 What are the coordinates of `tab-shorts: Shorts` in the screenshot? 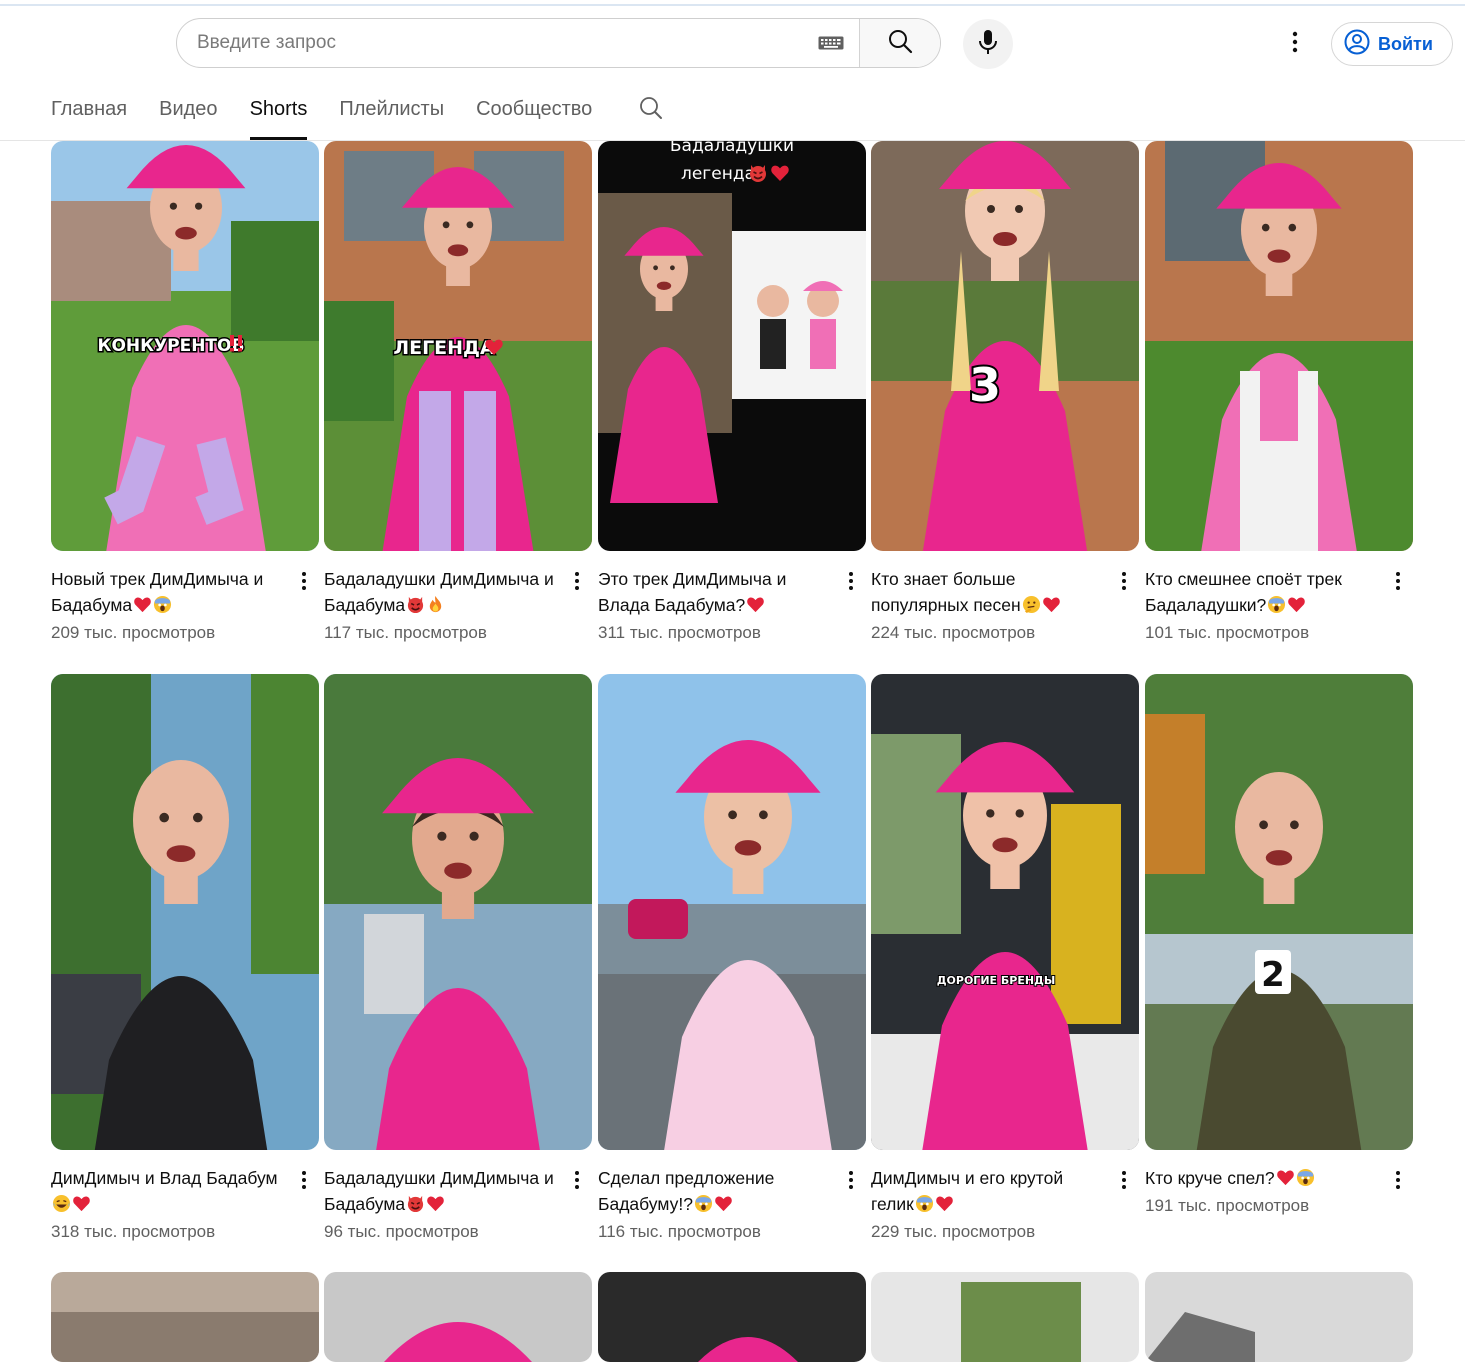 It's located at (278, 116).